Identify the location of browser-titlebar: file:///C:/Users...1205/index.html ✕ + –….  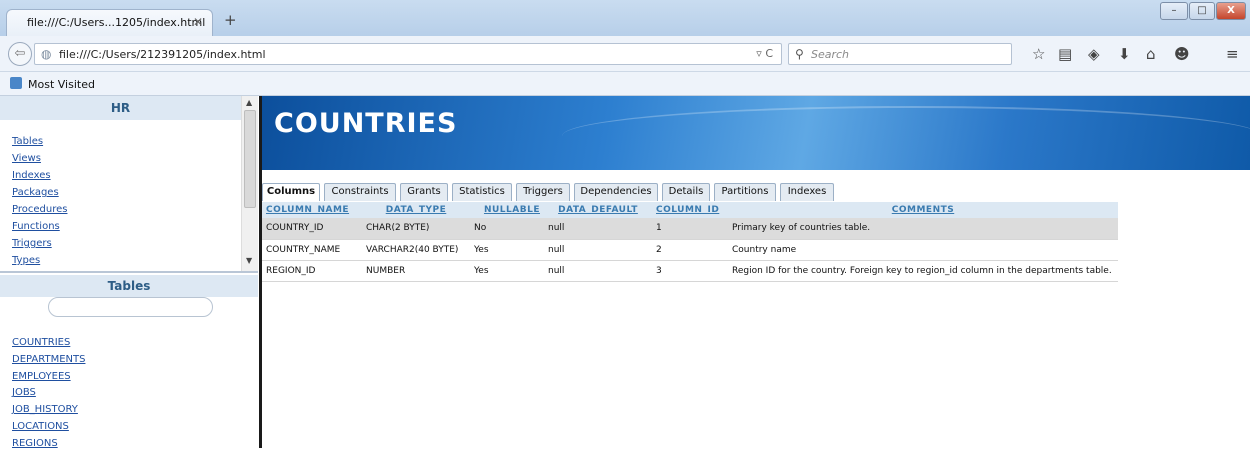
(625, 18).